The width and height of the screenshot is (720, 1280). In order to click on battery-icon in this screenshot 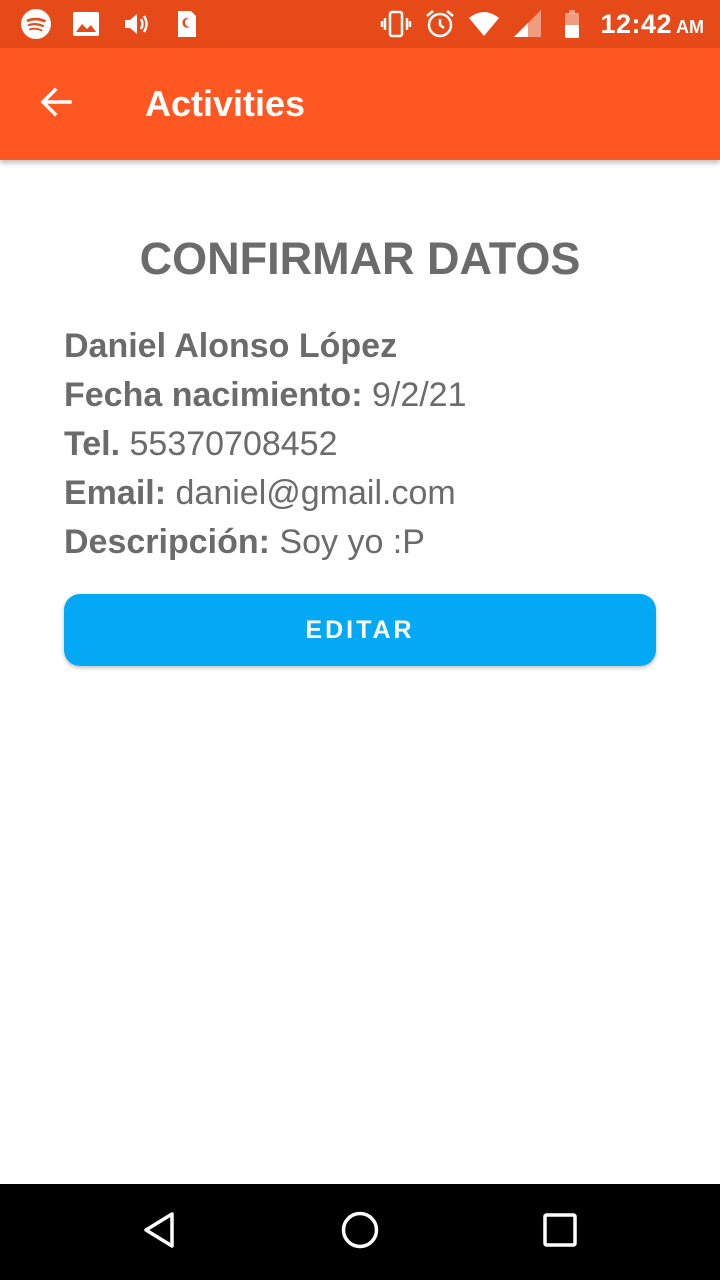, I will do `click(572, 24)`.